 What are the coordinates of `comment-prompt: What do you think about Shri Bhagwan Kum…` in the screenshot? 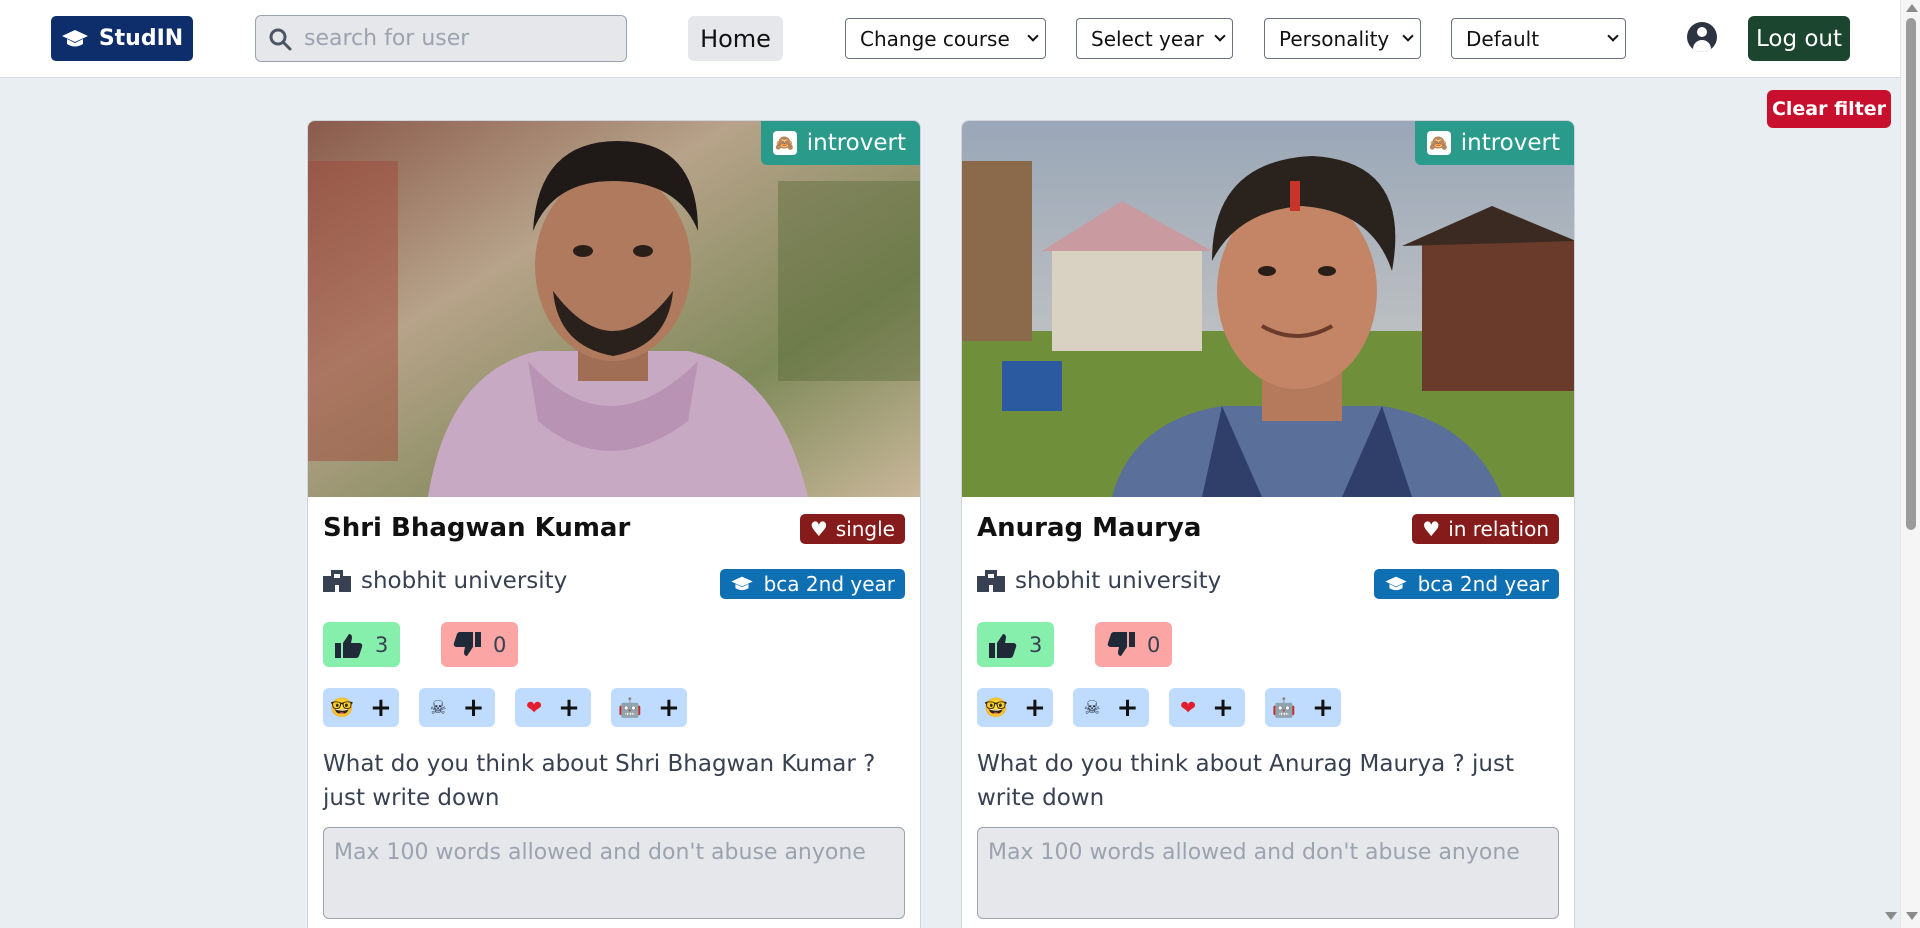 It's located at (599, 781).